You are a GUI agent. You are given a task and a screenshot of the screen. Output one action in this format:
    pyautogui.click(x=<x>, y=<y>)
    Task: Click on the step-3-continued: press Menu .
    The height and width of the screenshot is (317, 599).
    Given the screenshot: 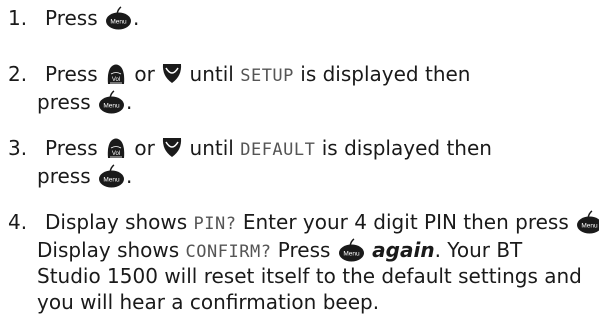 What is the action you would take?
    pyautogui.click(x=85, y=175)
    